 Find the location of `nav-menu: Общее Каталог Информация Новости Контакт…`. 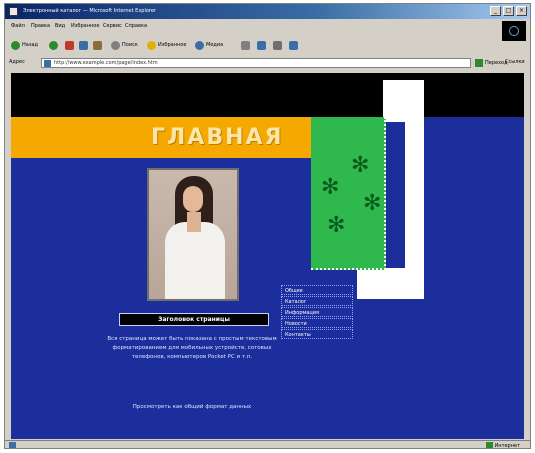

nav-menu: Общее Каталог Информация Новости Контакт… is located at coordinates (317, 312).